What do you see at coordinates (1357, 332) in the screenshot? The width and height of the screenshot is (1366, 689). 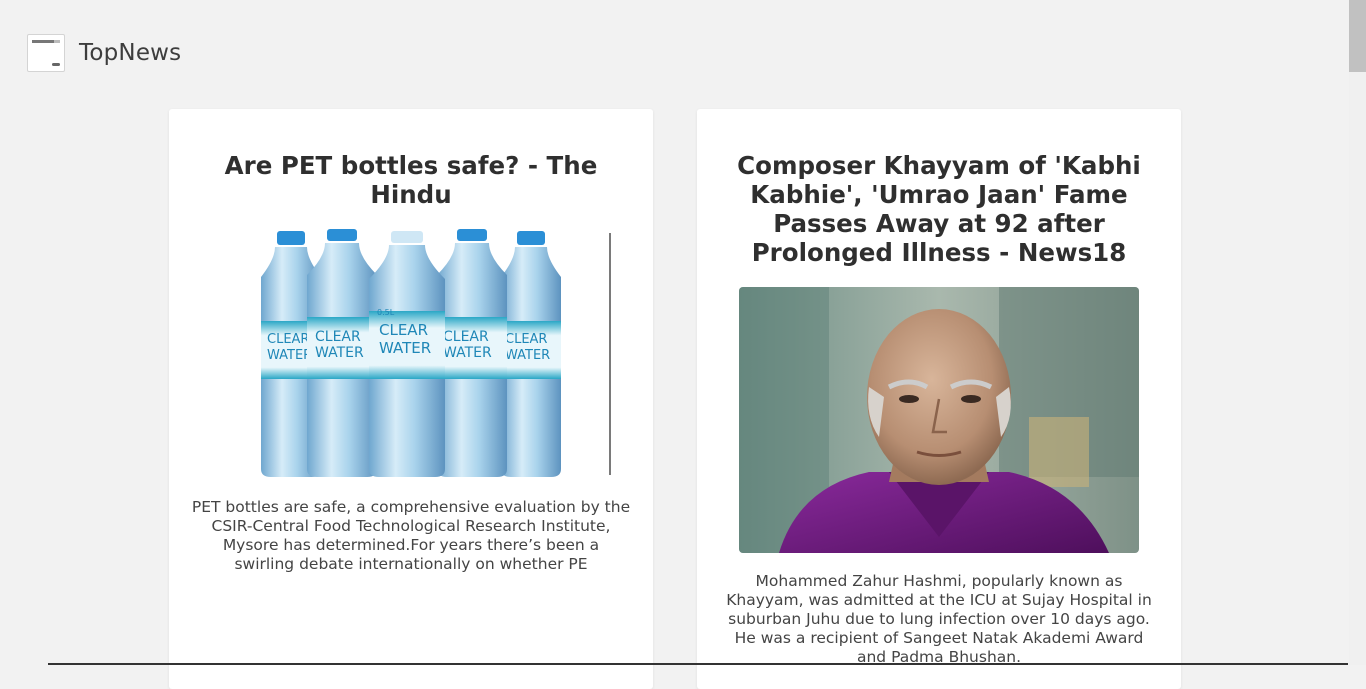 I see `scrollbar` at bounding box center [1357, 332].